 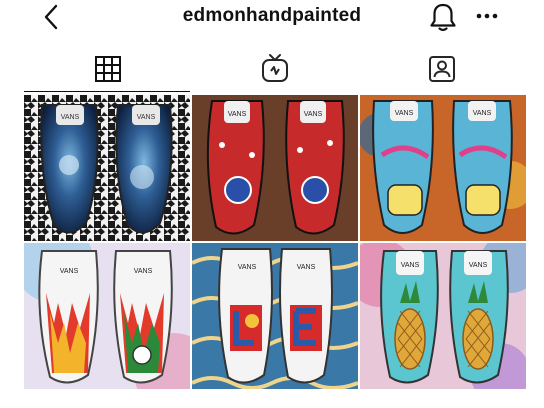 I want to click on tagged-person-icon, so click(x=442, y=69).